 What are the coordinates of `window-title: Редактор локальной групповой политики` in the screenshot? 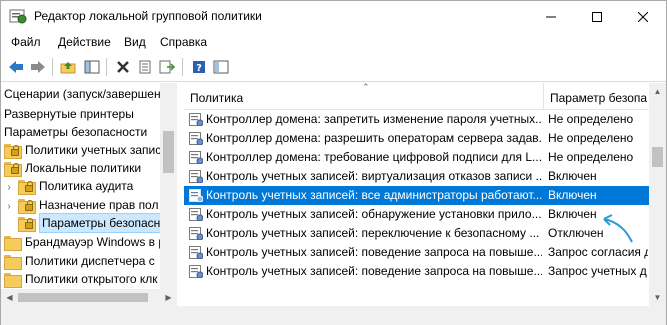 It's located at (148, 16).